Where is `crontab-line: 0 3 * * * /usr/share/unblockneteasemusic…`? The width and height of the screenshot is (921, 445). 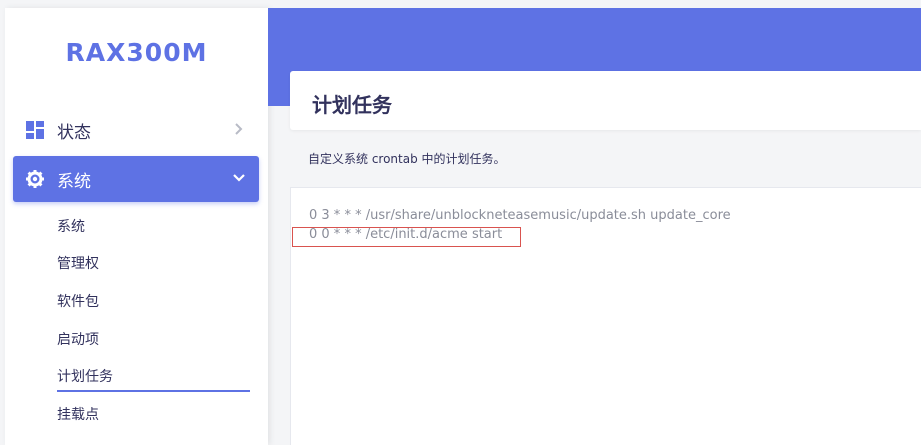 crontab-line: 0 3 * * * /usr/share/unblockneteasemusic… is located at coordinates (520, 215).